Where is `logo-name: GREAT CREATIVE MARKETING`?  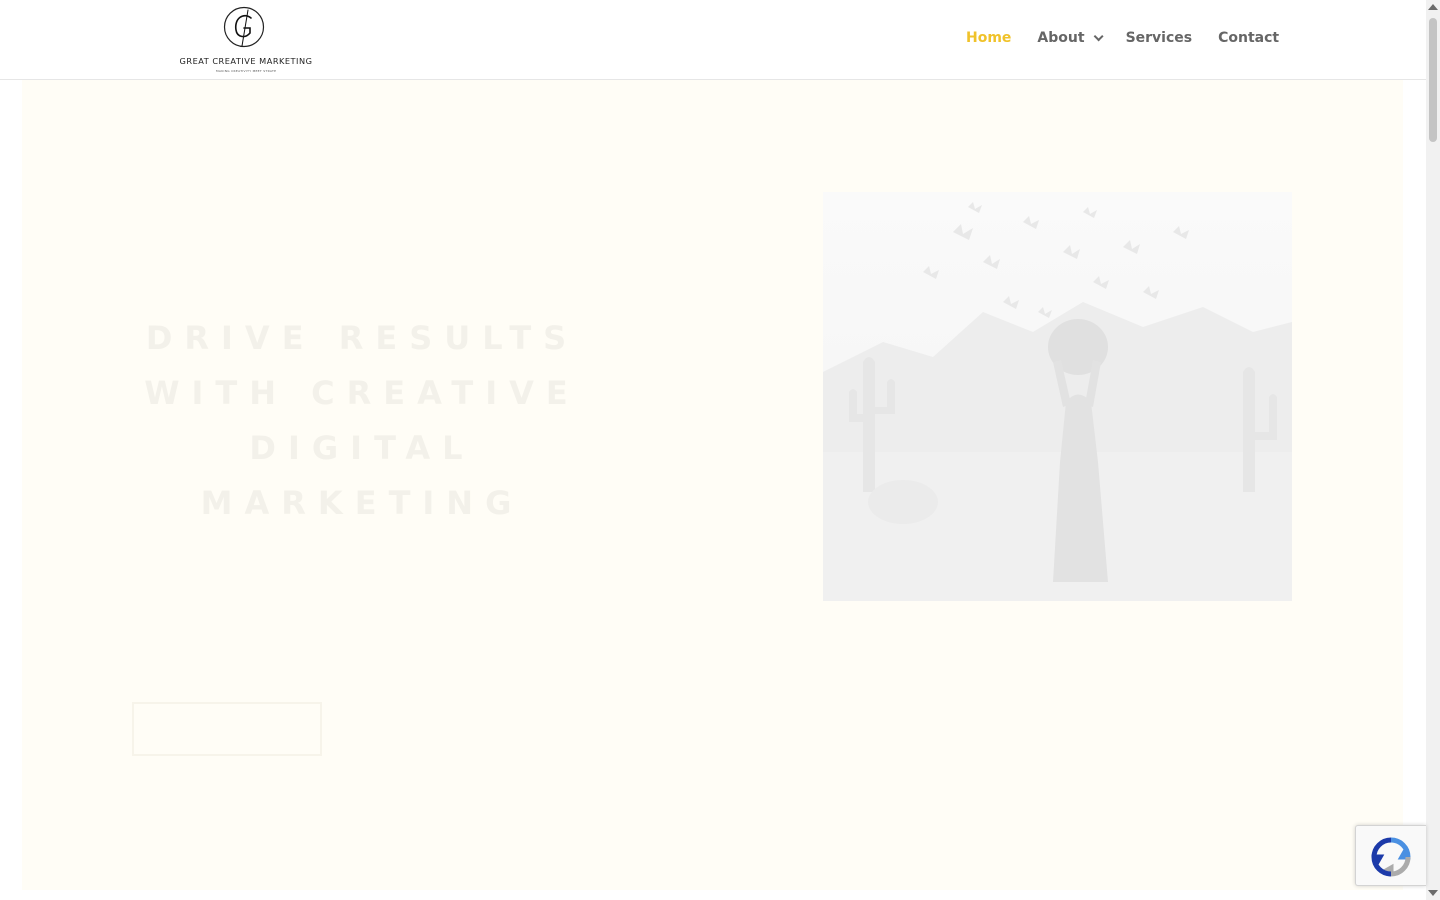 logo-name: GREAT CREATIVE MARKETING is located at coordinates (246, 61).